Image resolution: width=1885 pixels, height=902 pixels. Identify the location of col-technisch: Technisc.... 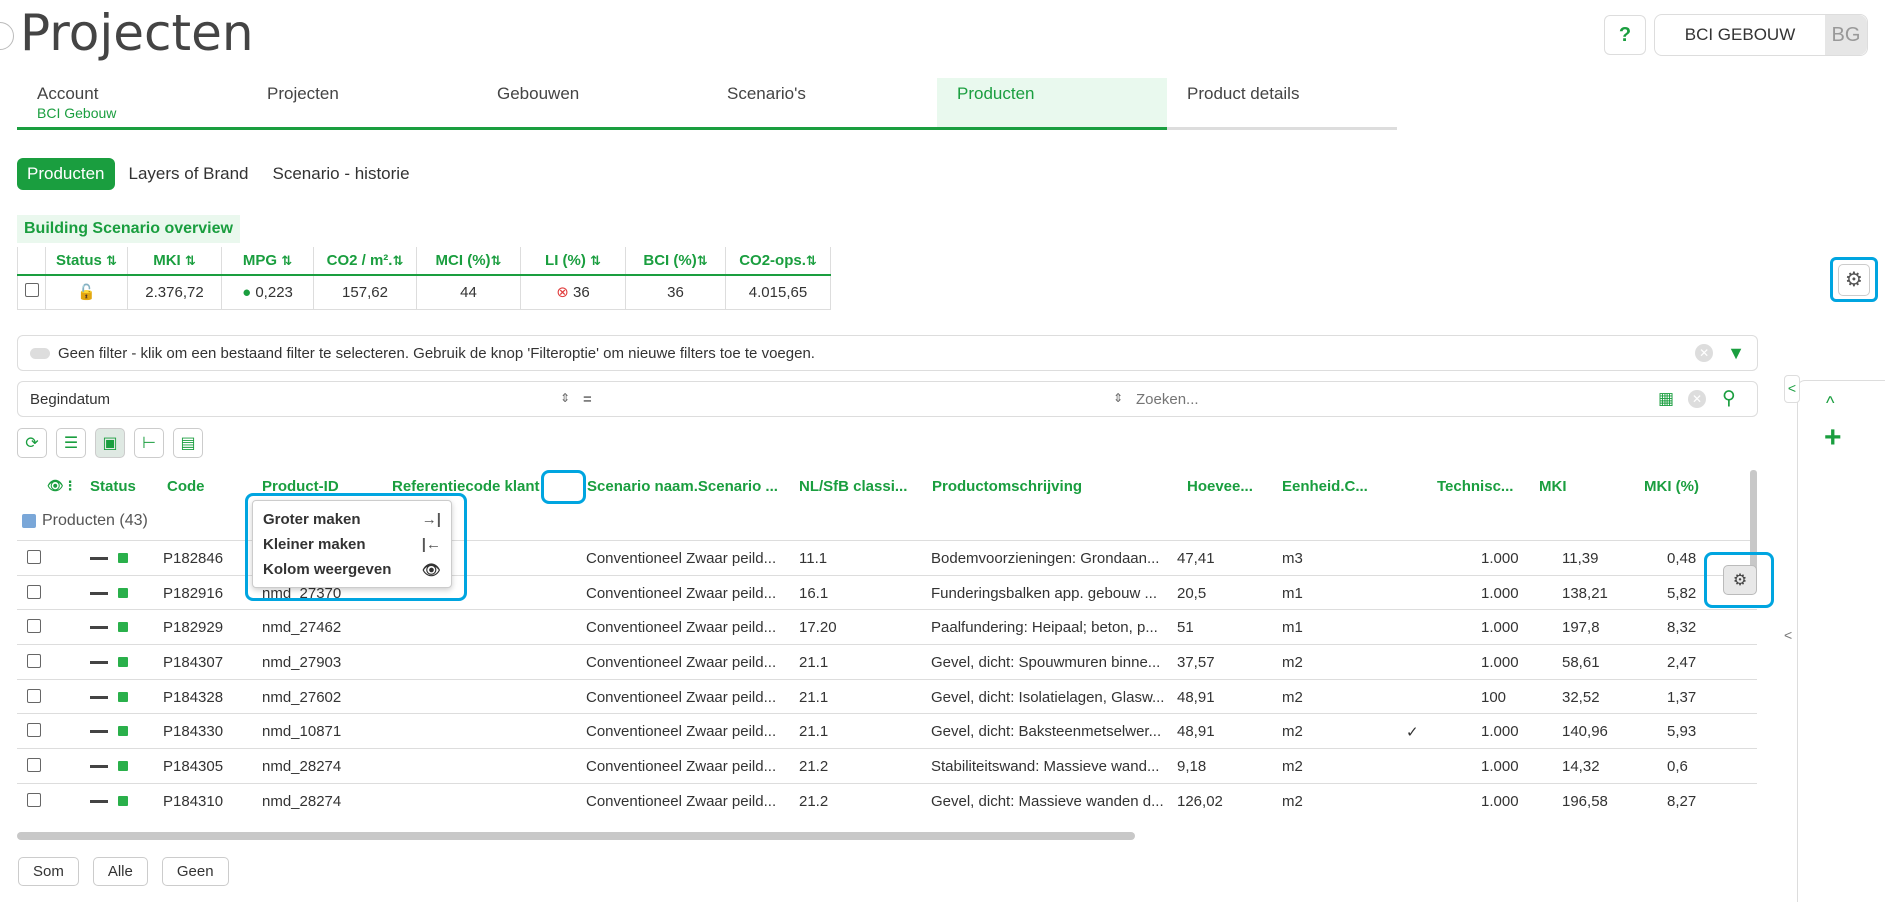
(1475, 486).